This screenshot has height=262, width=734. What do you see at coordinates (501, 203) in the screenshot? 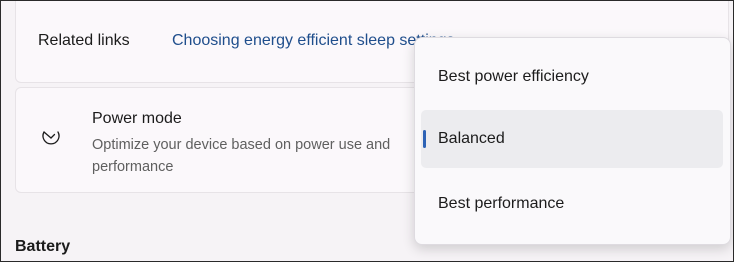
I see `option-label: Best performance` at bounding box center [501, 203].